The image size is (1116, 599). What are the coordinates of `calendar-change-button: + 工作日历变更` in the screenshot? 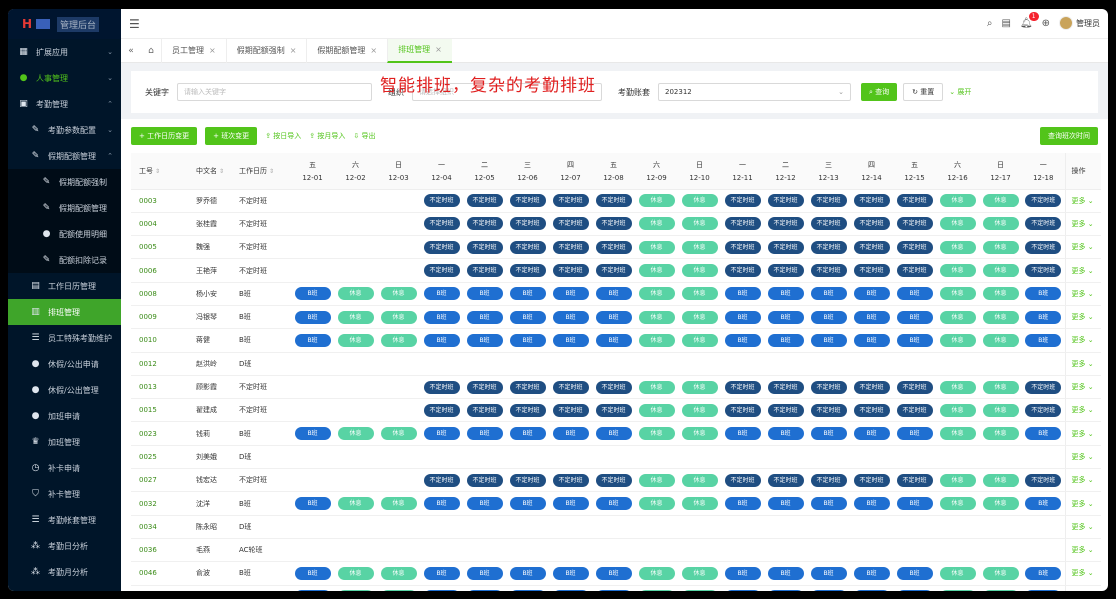 It's located at (164, 136).